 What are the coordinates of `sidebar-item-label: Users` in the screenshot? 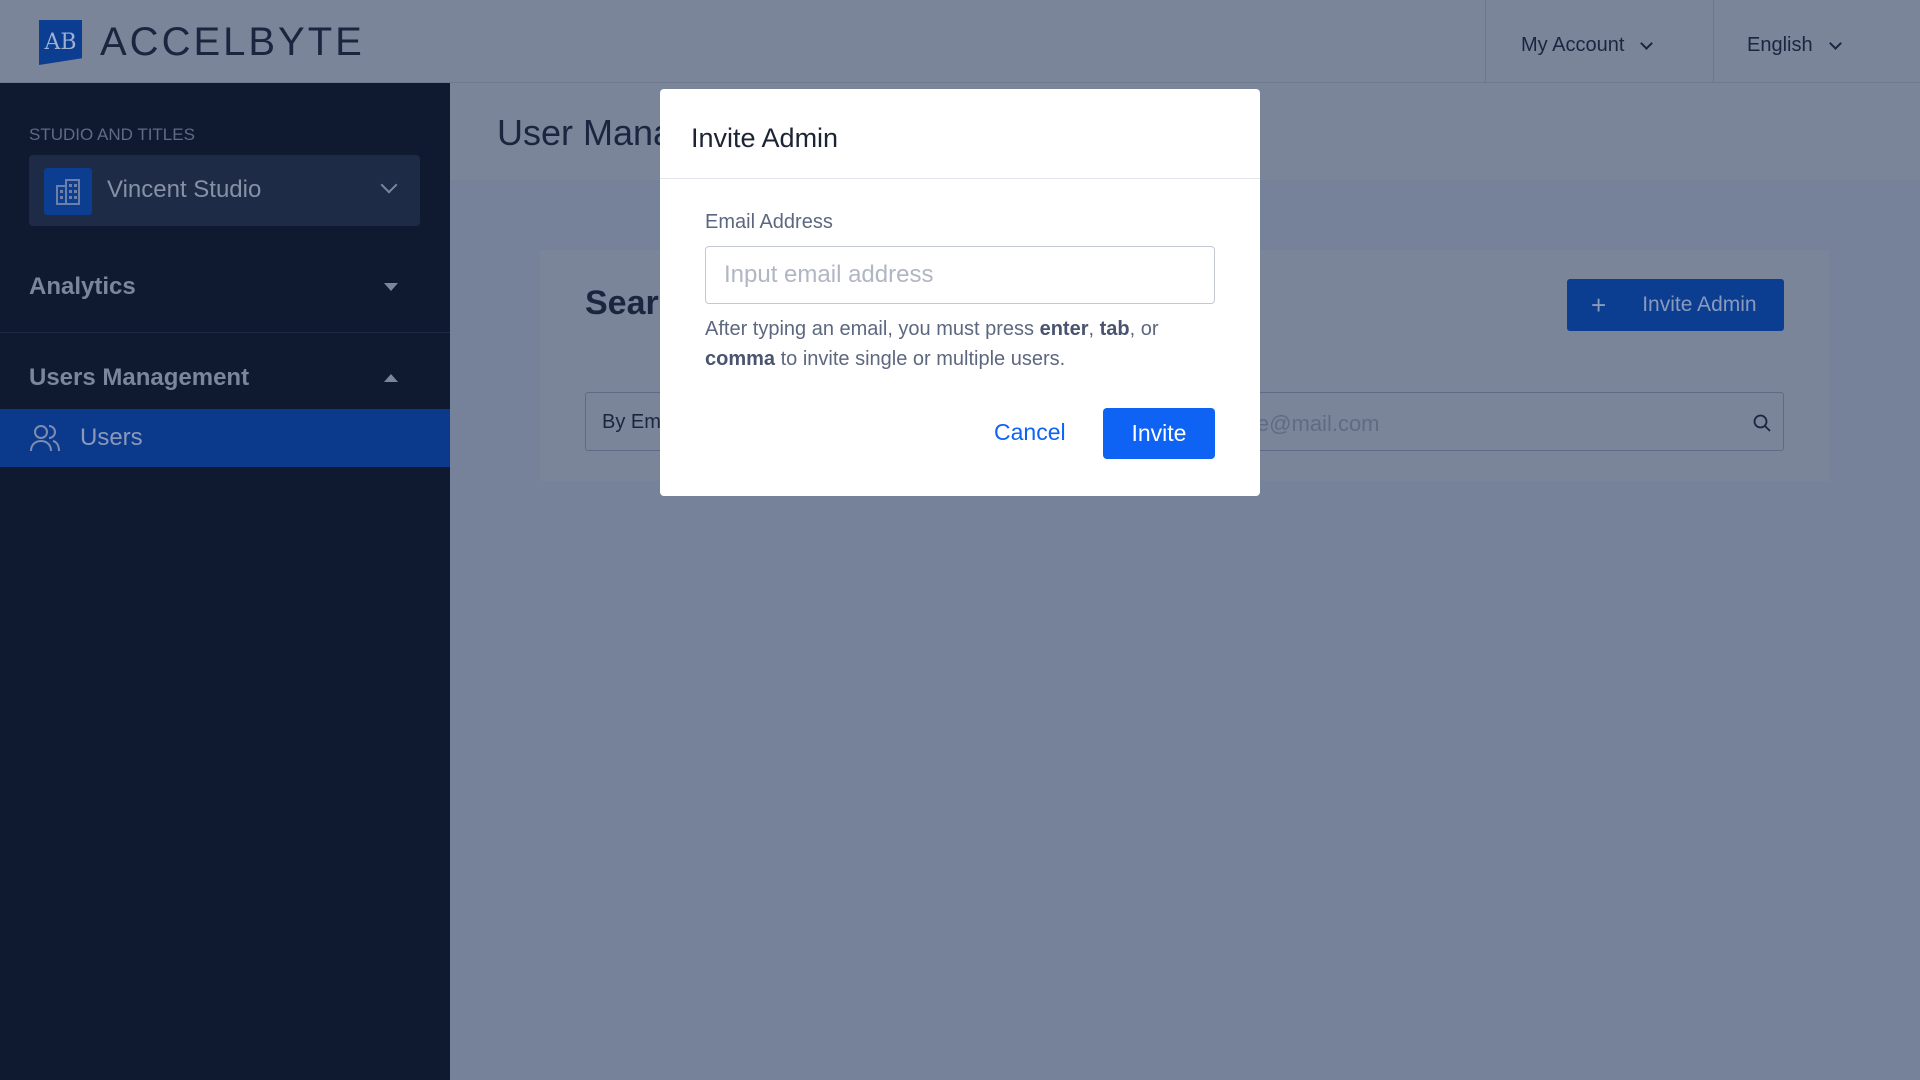 It's located at (111, 437).